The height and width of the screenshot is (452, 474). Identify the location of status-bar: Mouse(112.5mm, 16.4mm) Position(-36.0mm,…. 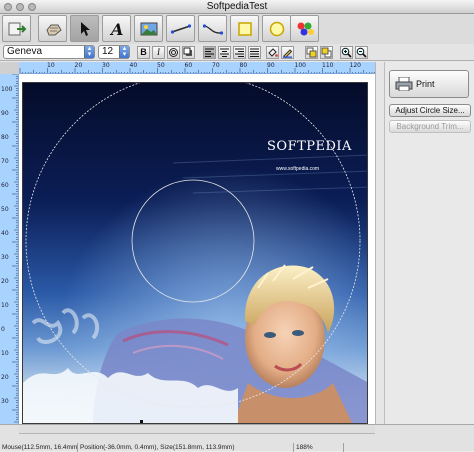
(237, 438).